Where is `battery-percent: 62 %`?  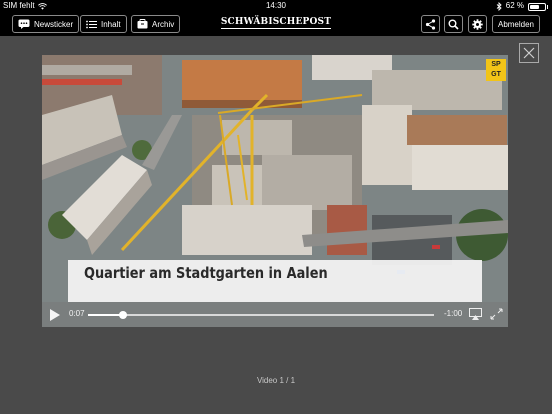
battery-percent: 62 % is located at coordinates (514, 5).